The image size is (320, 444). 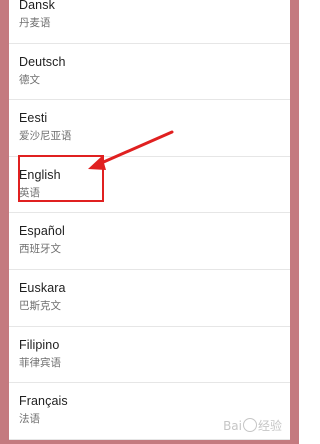 What do you see at coordinates (33, 118) in the screenshot?
I see `language-name: Eesti` at bounding box center [33, 118].